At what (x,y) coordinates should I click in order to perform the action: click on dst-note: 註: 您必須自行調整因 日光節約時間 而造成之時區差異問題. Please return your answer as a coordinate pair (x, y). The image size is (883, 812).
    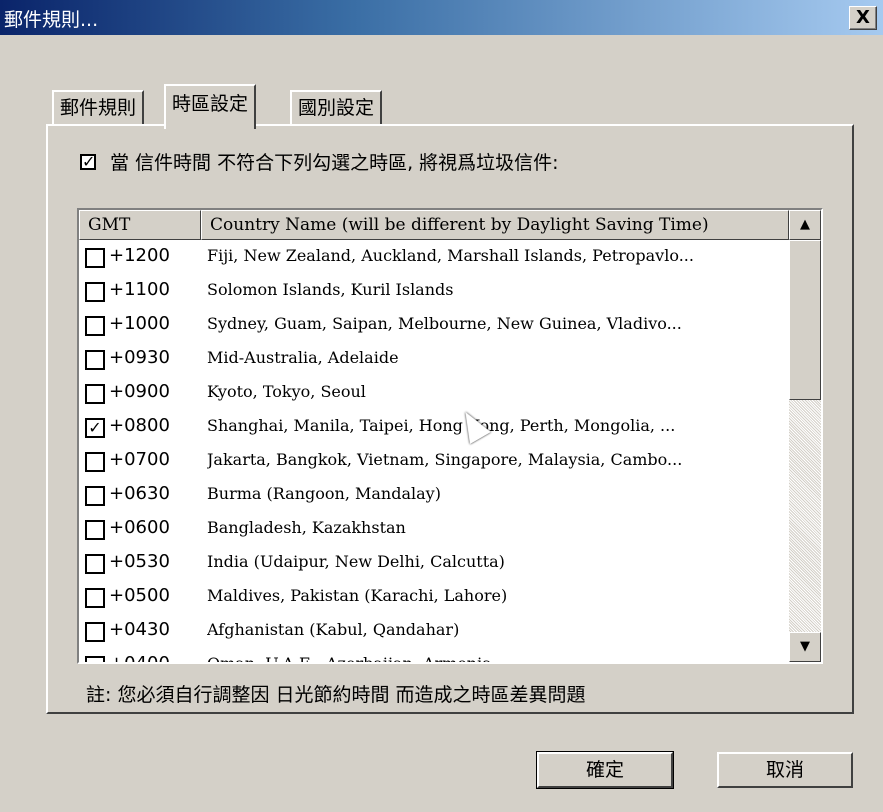
    Looking at the image, I should click on (336, 695).